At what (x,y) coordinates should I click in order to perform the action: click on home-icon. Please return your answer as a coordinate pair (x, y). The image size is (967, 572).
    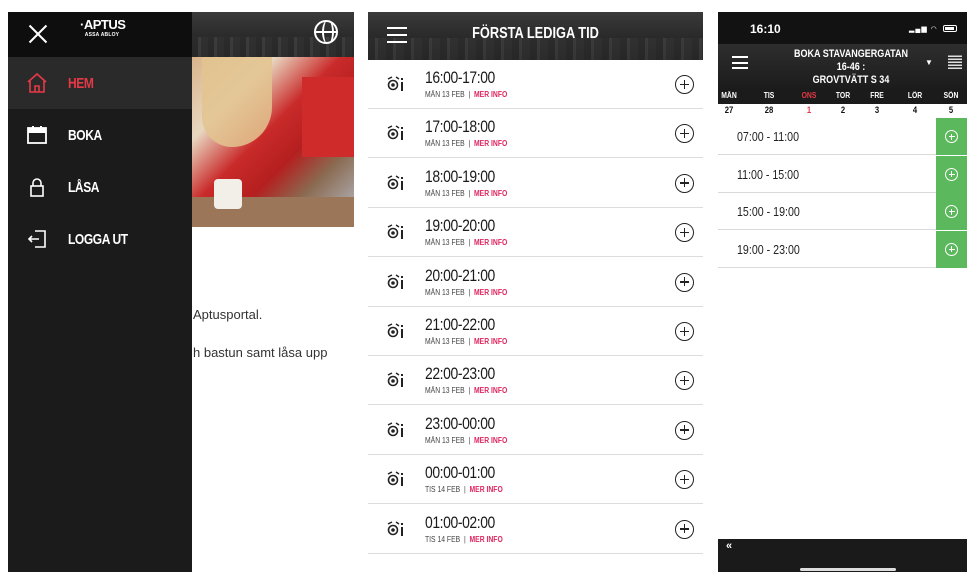
    Looking at the image, I should click on (37, 82).